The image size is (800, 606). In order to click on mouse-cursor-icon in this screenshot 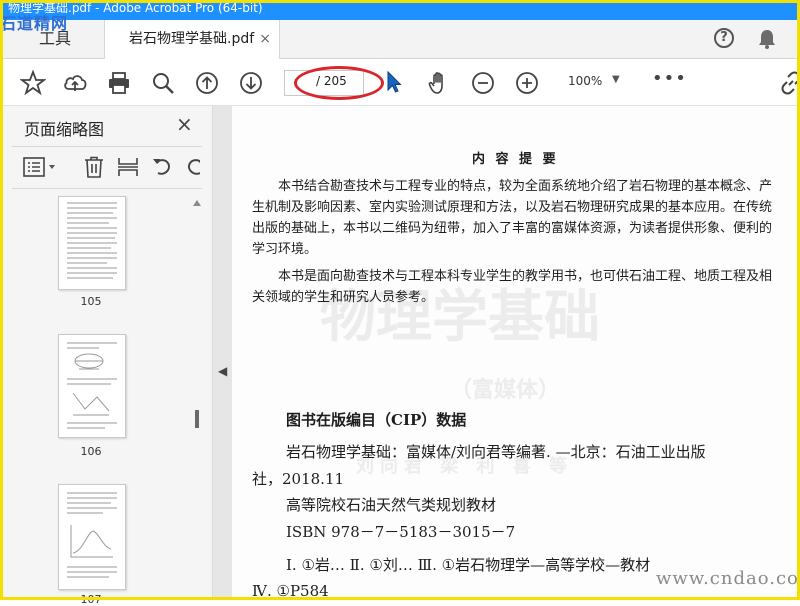, I will do `click(394, 84)`.